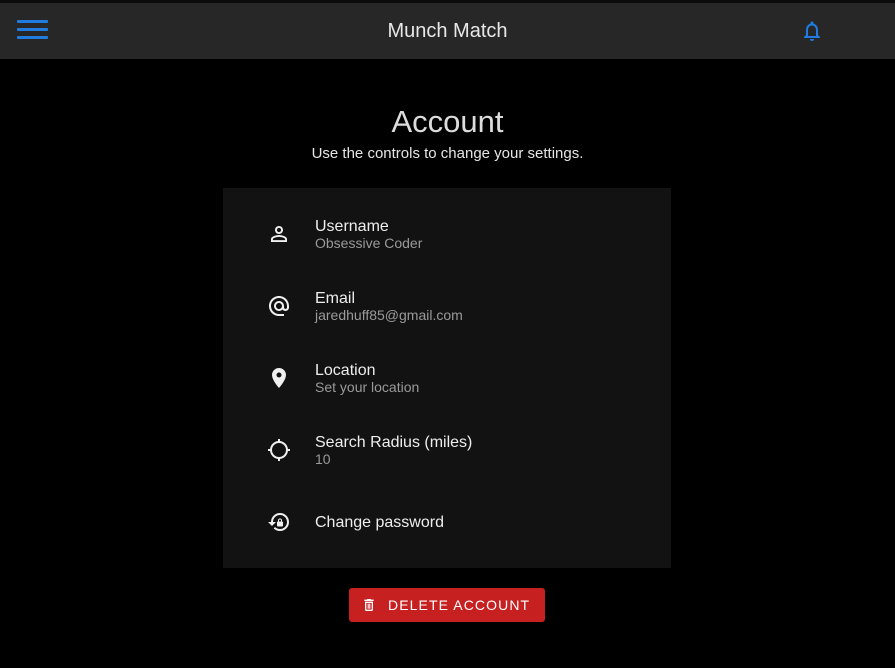 This screenshot has height=668, width=895. What do you see at coordinates (345, 370) in the screenshot?
I see `setting-label: Location` at bounding box center [345, 370].